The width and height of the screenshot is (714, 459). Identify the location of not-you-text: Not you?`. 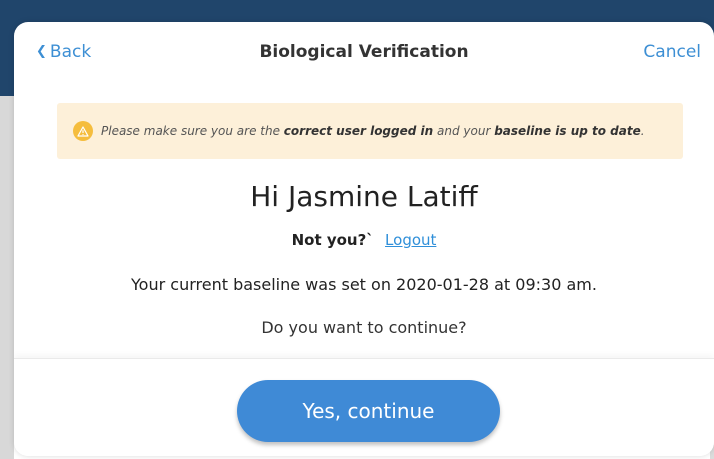
(332, 240).